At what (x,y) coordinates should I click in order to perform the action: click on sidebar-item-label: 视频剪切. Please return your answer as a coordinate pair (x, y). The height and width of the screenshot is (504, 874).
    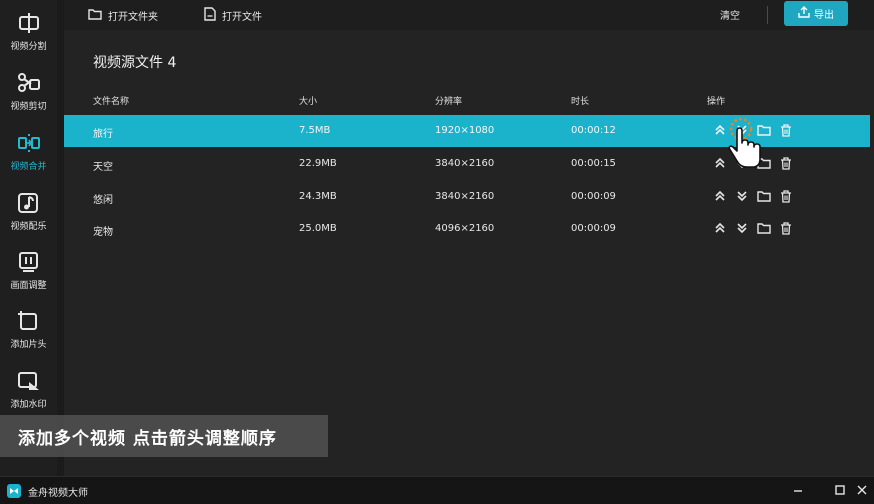
    Looking at the image, I should click on (28, 107).